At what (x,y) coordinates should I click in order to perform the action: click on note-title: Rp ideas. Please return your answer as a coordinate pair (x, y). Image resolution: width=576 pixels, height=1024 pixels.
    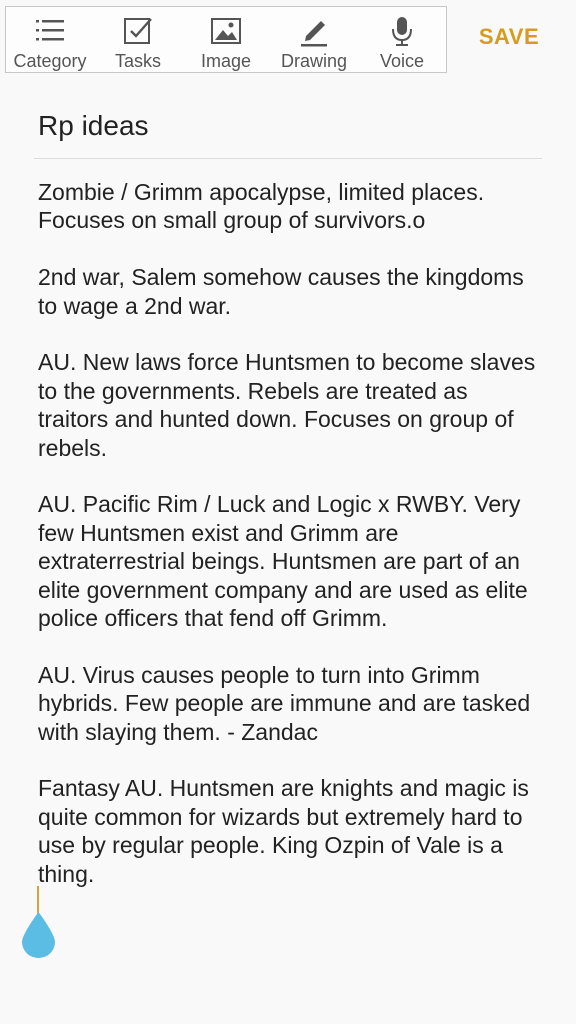
    Looking at the image, I should click on (93, 126).